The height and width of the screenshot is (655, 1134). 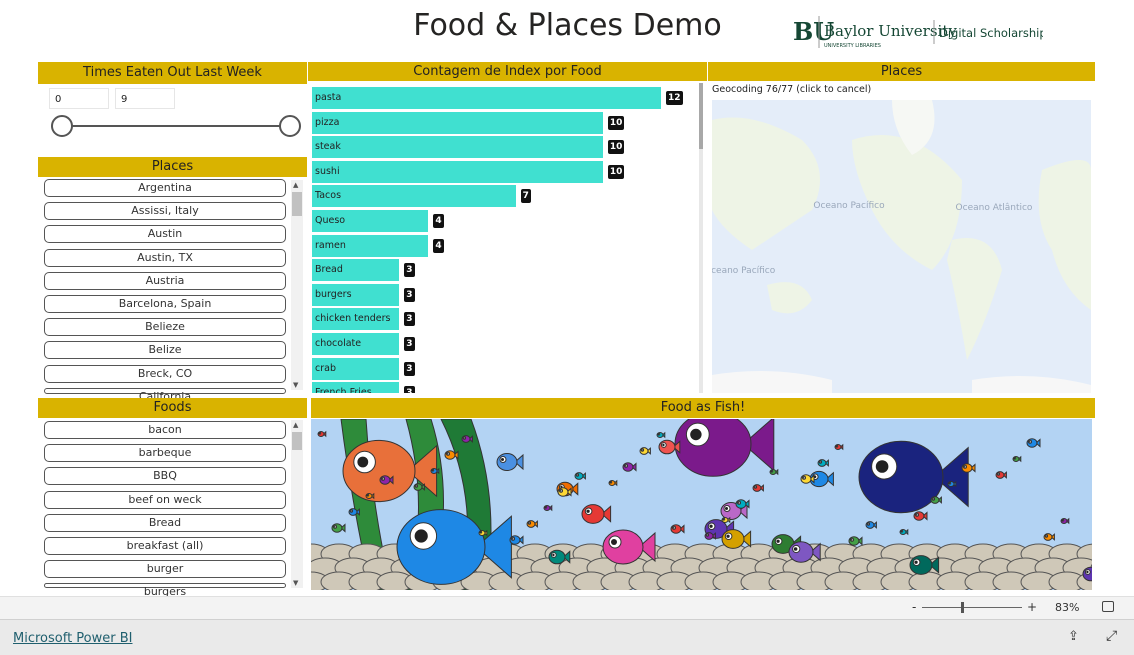 I want to click on list-item: Belieze, so click(x=165, y=327).